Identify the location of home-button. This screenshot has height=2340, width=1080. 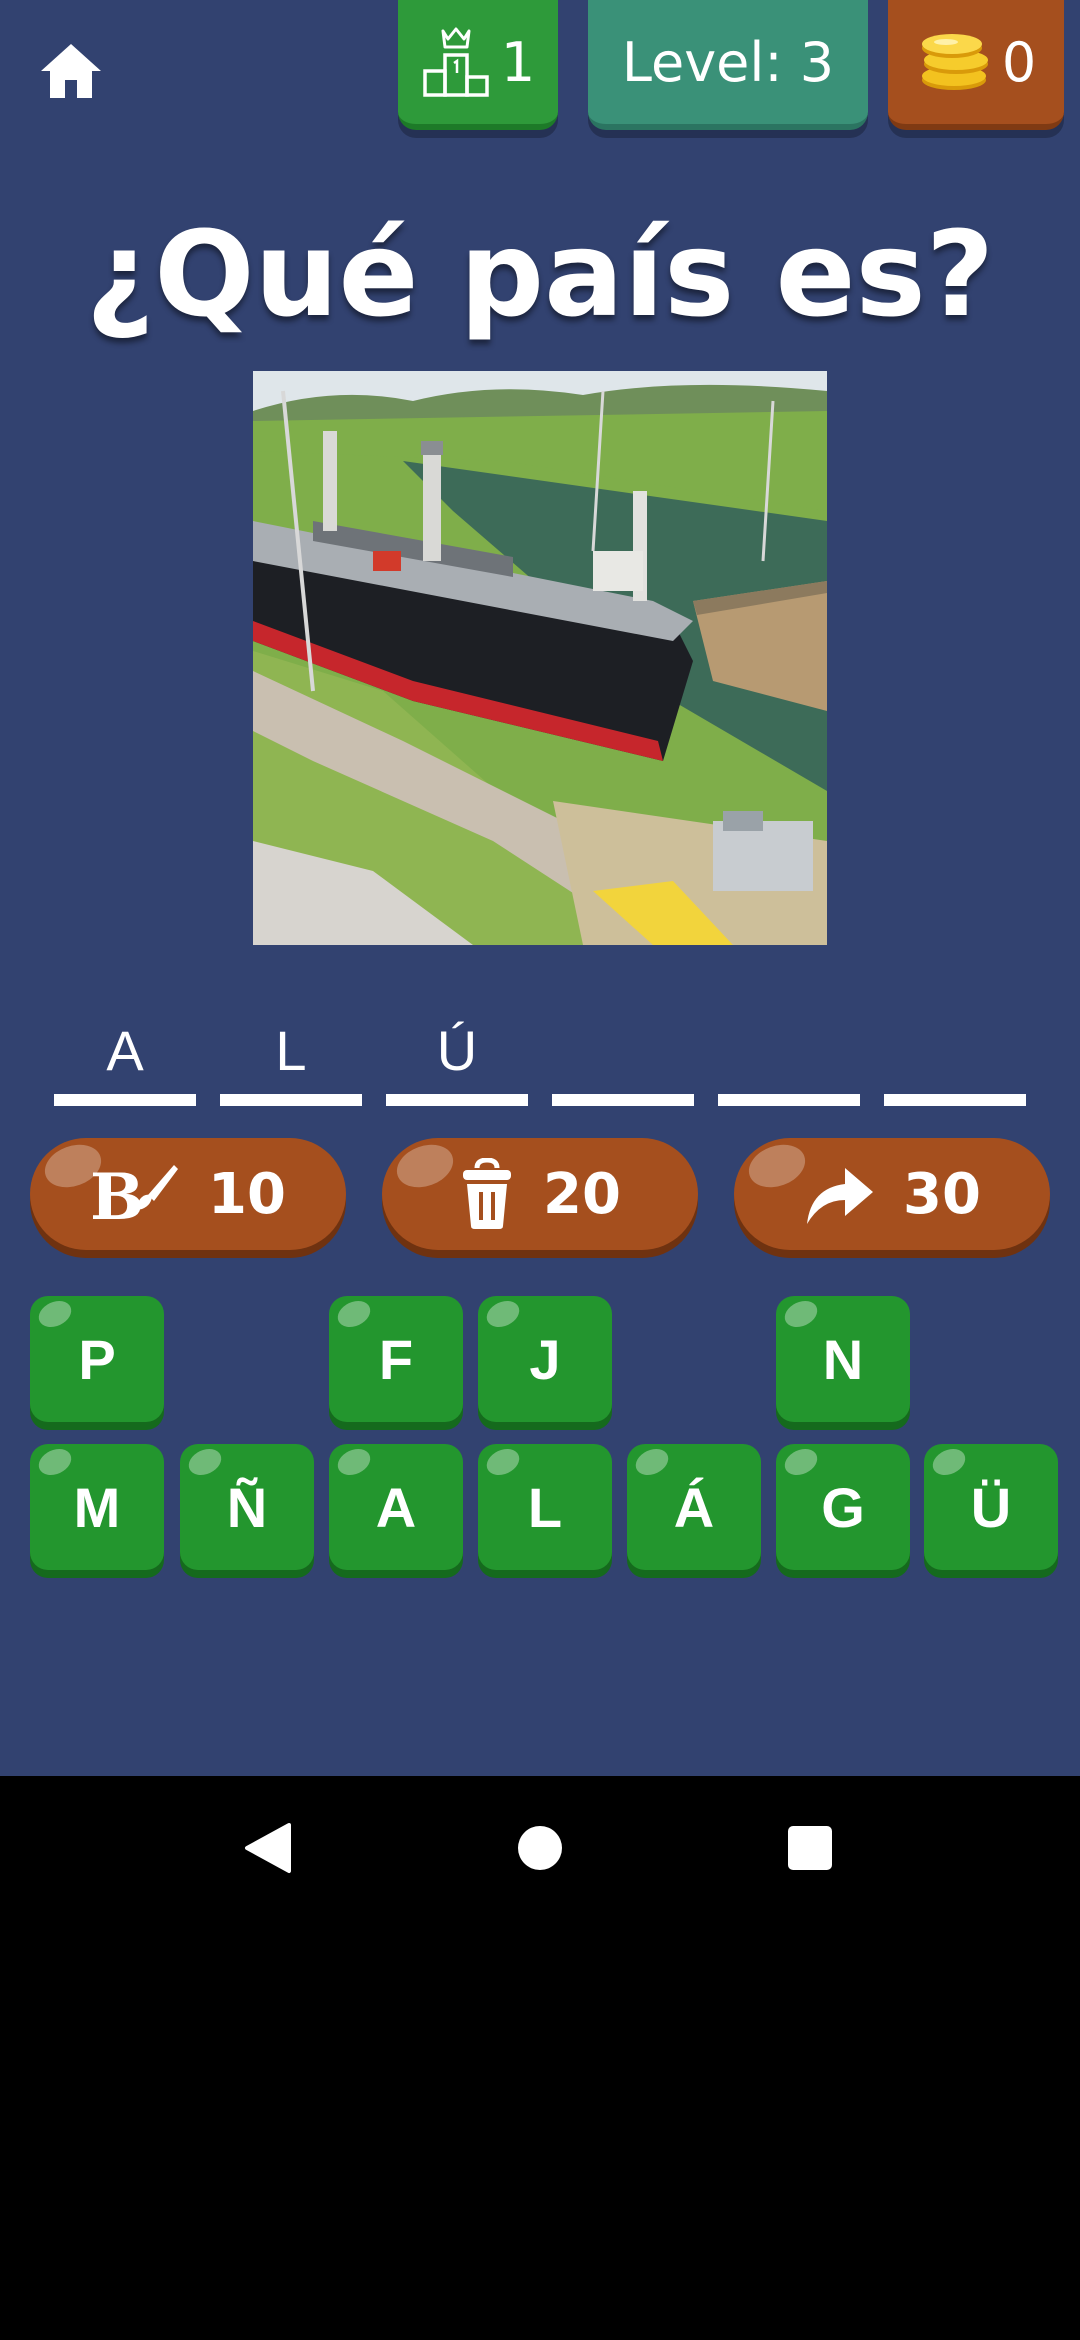
(71, 71).